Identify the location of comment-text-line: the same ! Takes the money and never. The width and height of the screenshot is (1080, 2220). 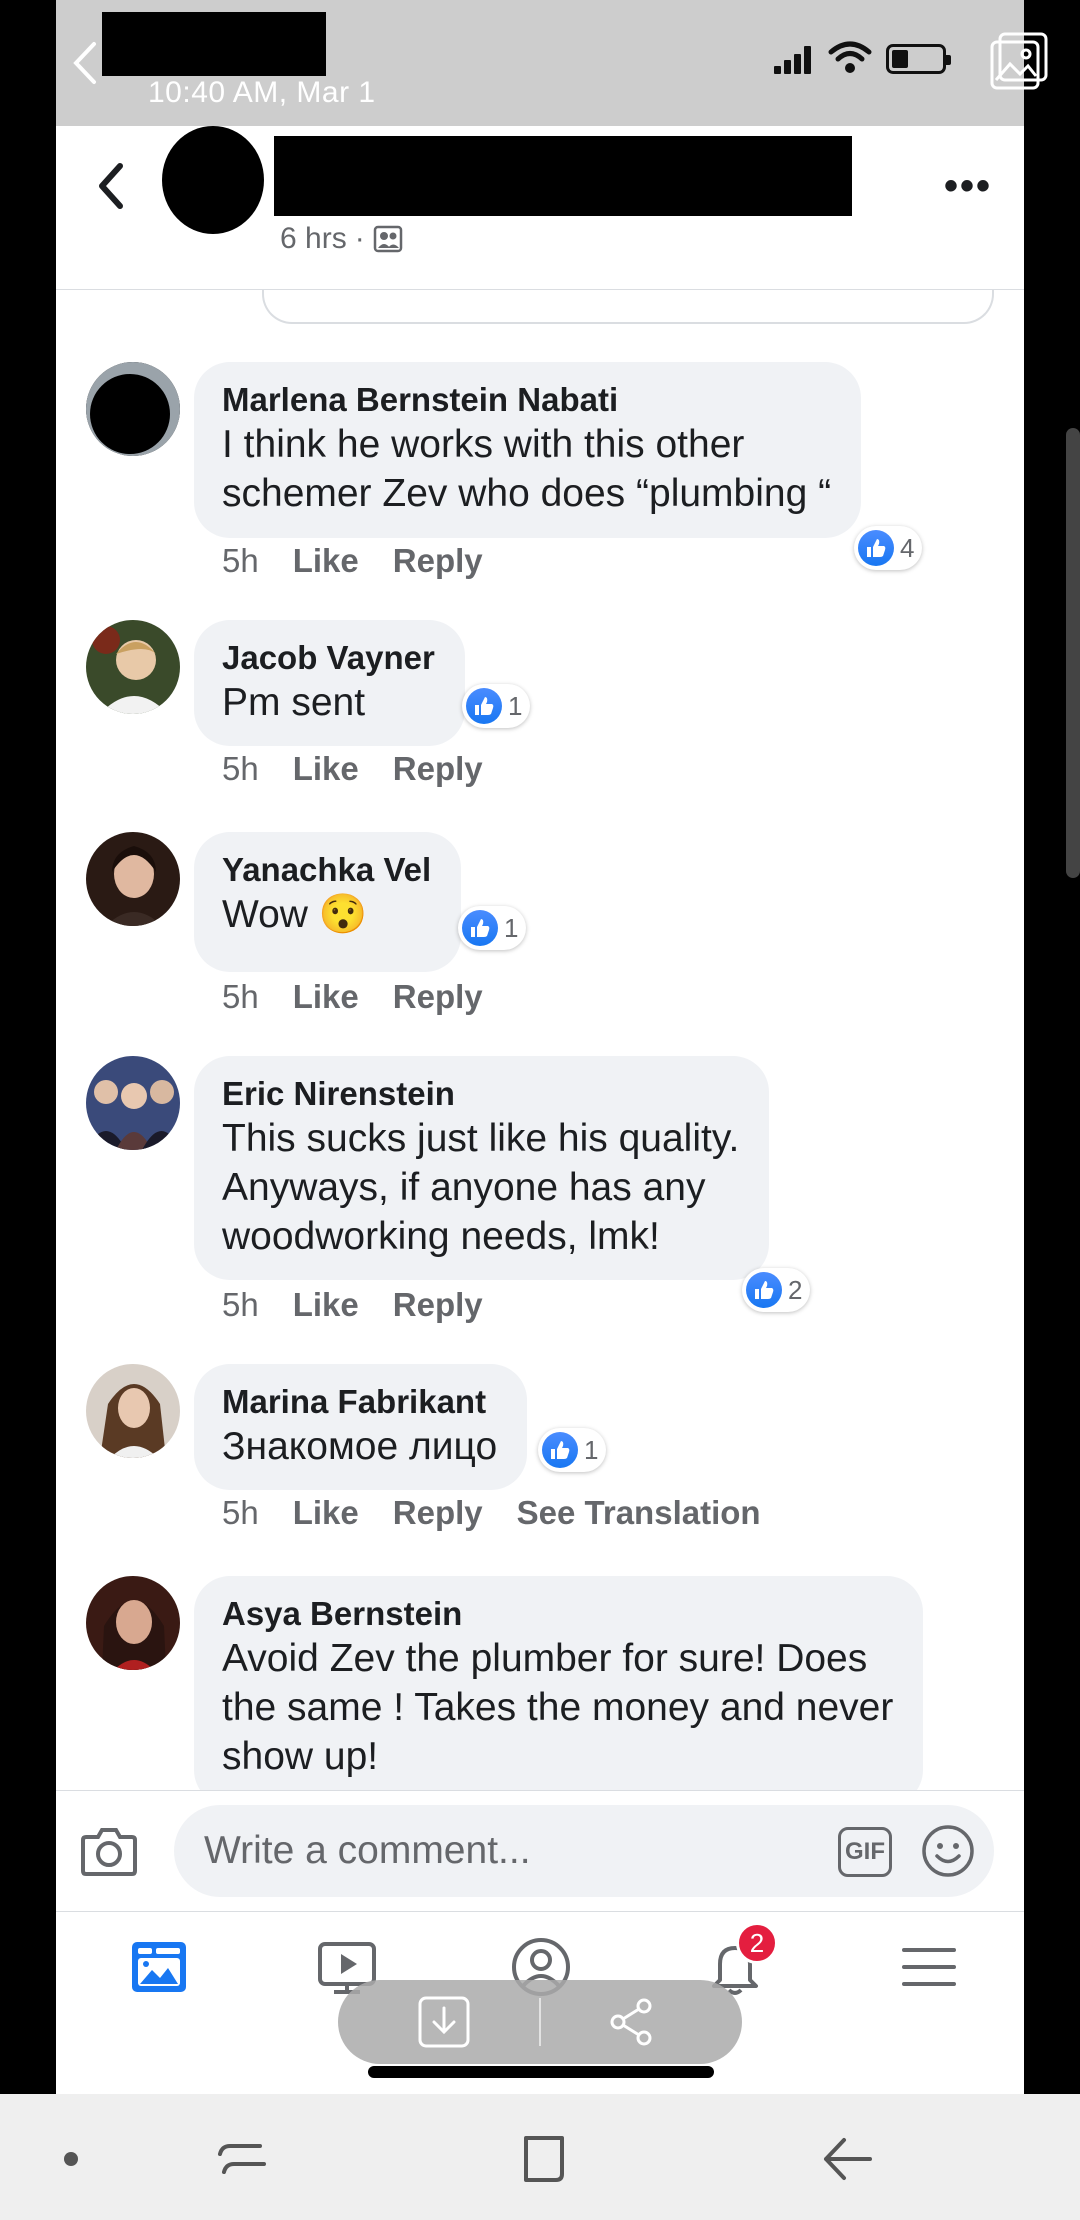
(558, 1707).